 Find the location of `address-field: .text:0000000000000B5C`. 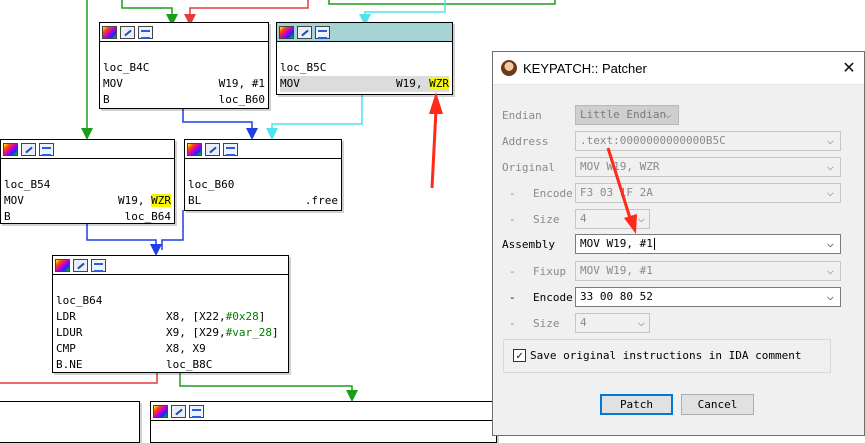

address-field: .text:0000000000000B5C is located at coordinates (708, 141).